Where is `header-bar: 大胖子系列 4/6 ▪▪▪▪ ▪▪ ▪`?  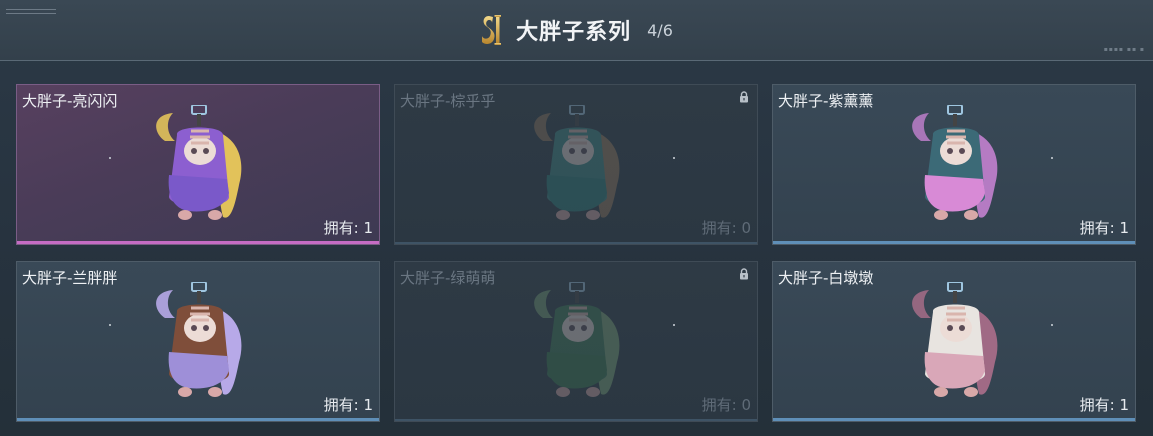 header-bar: 大胖子系列 4/6 ▪▪▪▪ ▪▪ ▪ is located at coordinates (576, 30).